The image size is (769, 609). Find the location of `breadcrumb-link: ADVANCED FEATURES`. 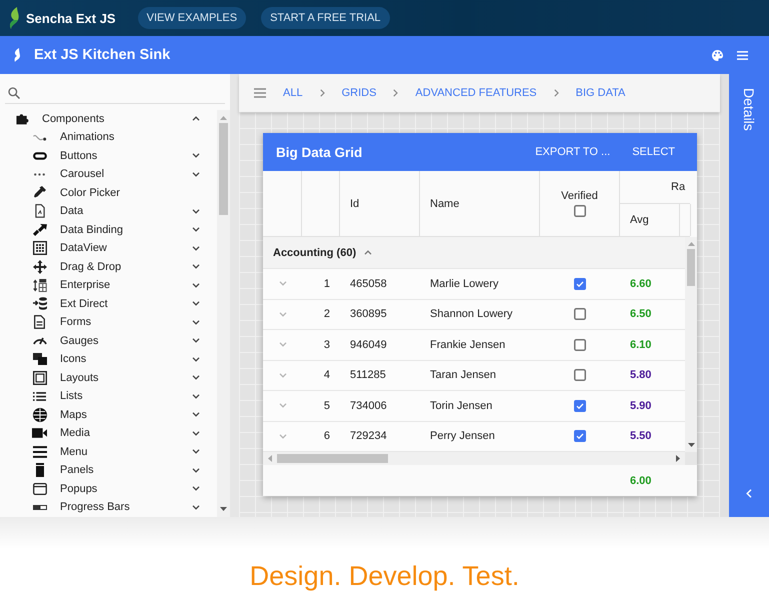

breadcrumb-link: ADVANCED FEATURES is located at coordinates (476, 93).